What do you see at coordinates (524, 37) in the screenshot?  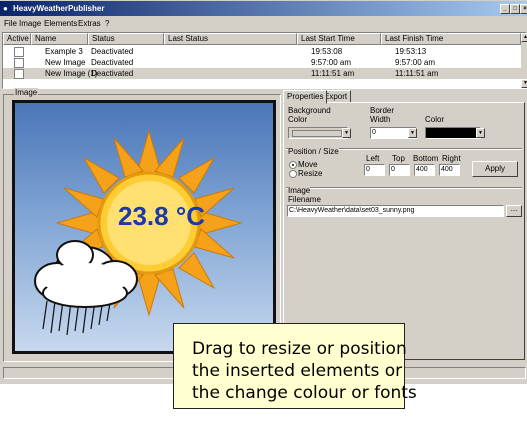 I see `scroll-up-icon: ▲` at bounding box center [524, 37].